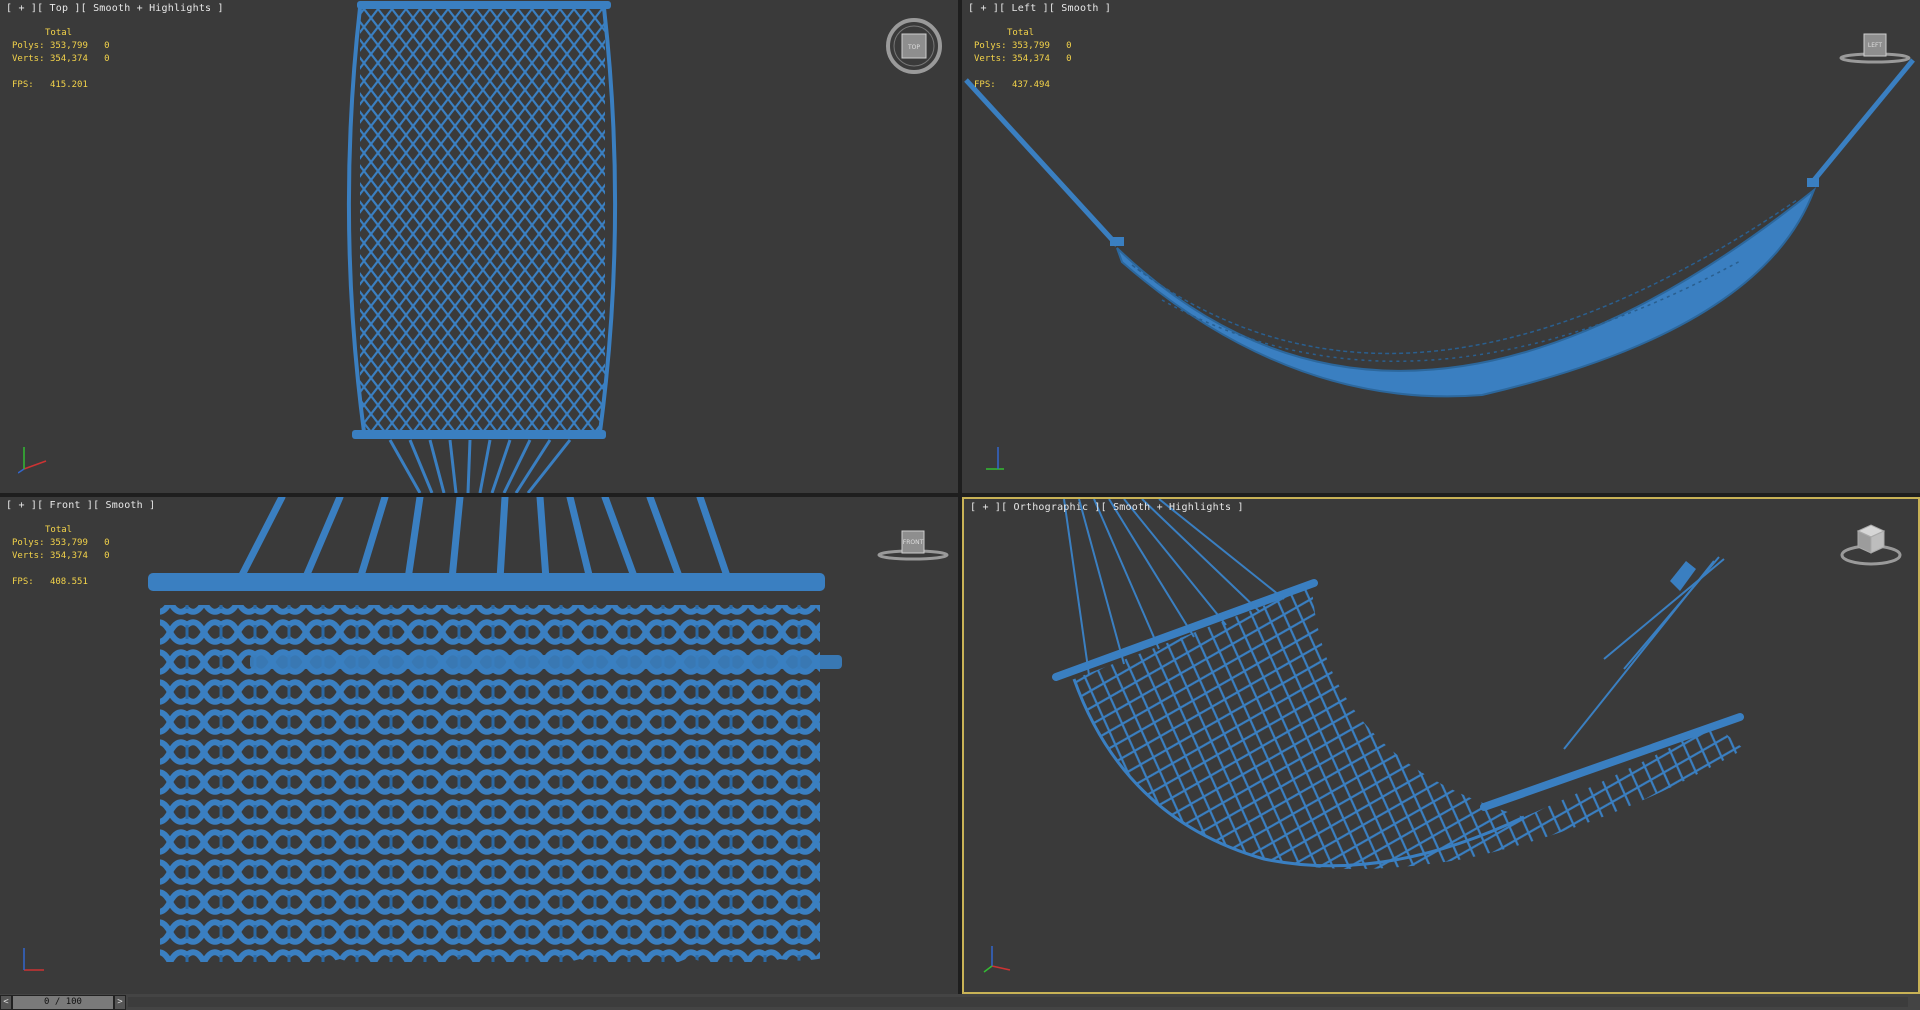 This screenshot has height=1010, width=1920. Describe the element at coordinates (913, 542) in the screenshot. I see `viewcube-face-label: FRONT` at that location.